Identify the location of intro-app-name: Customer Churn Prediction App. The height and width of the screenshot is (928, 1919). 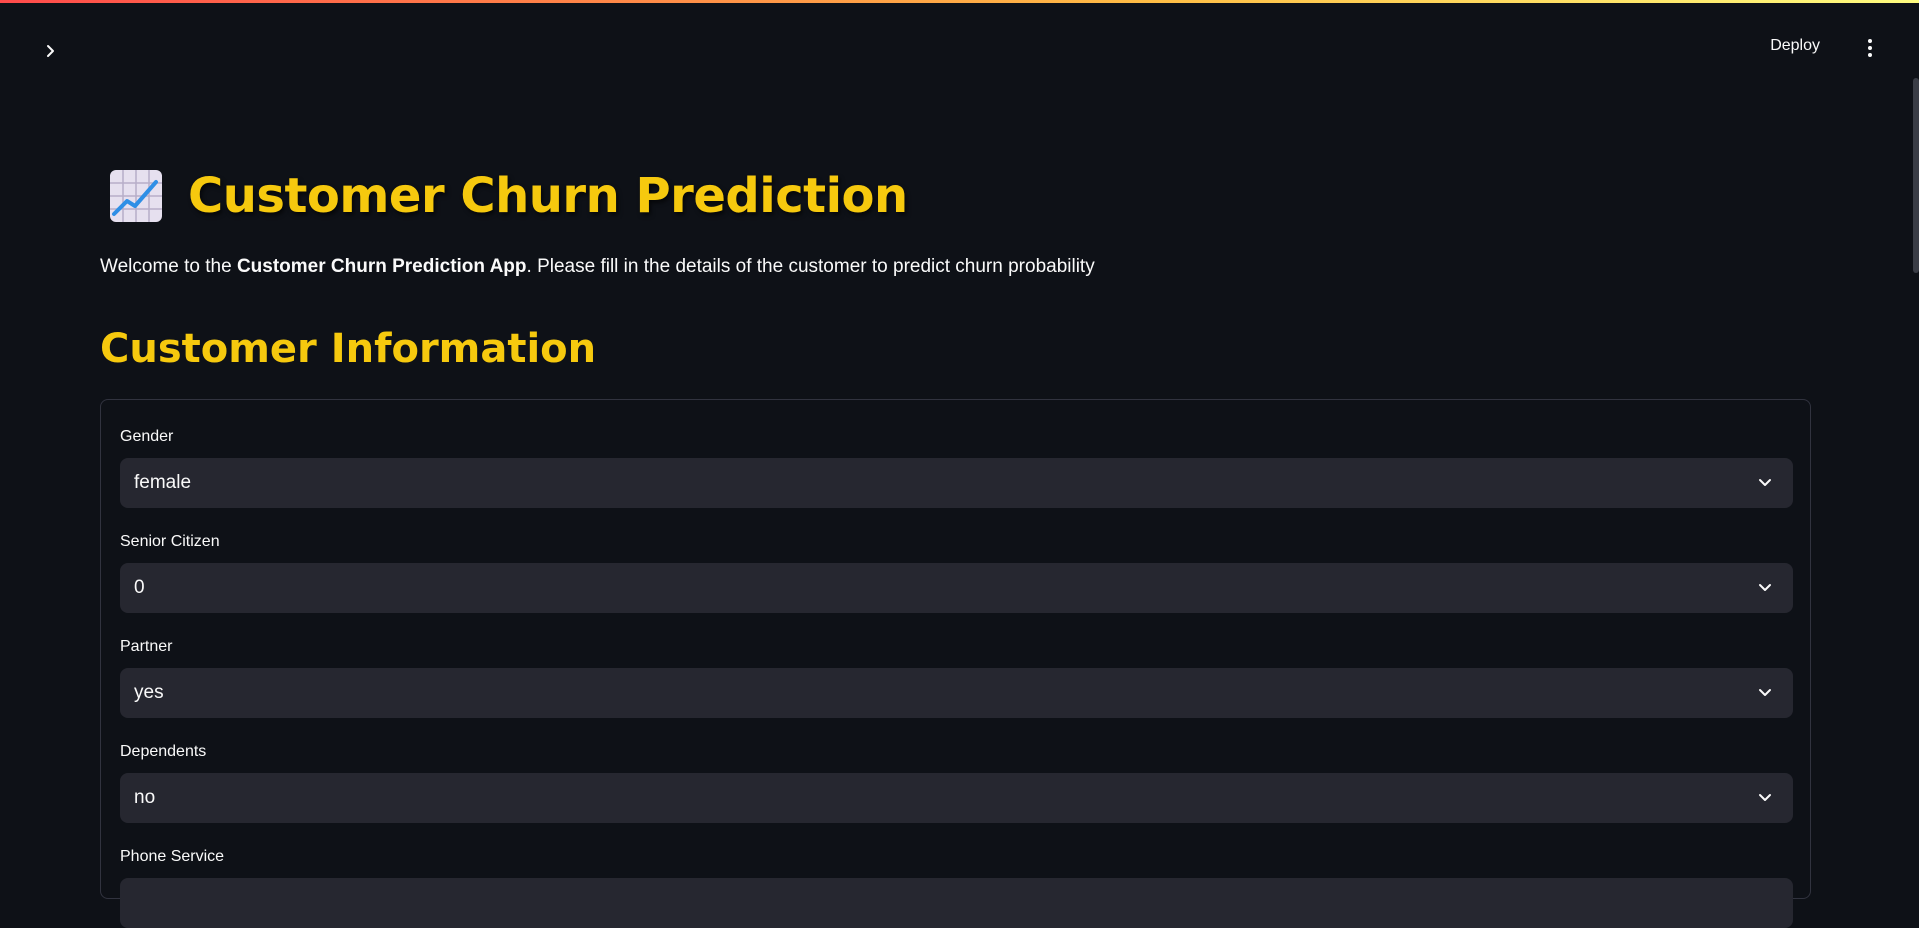
(381, 266).